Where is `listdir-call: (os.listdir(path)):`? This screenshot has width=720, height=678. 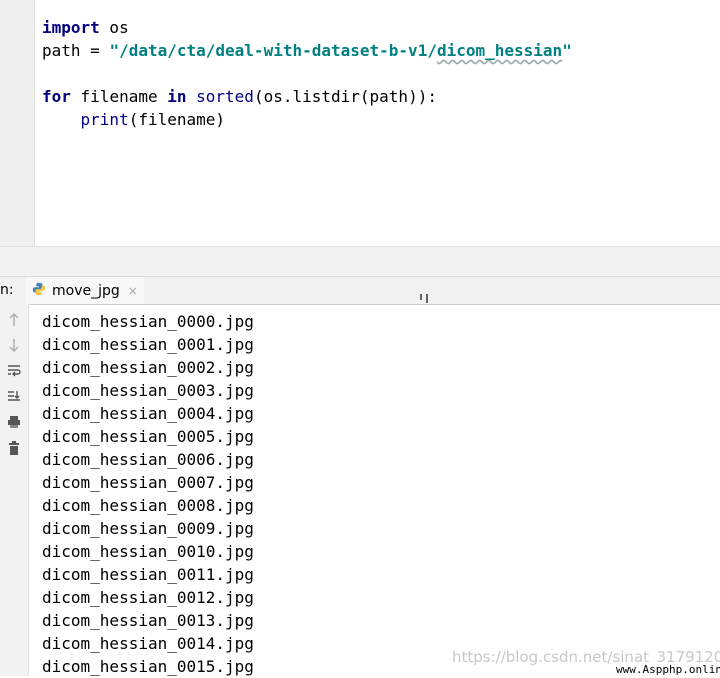
listdir-call: (os.listdir(path)): is located at coordinates (345, 96).